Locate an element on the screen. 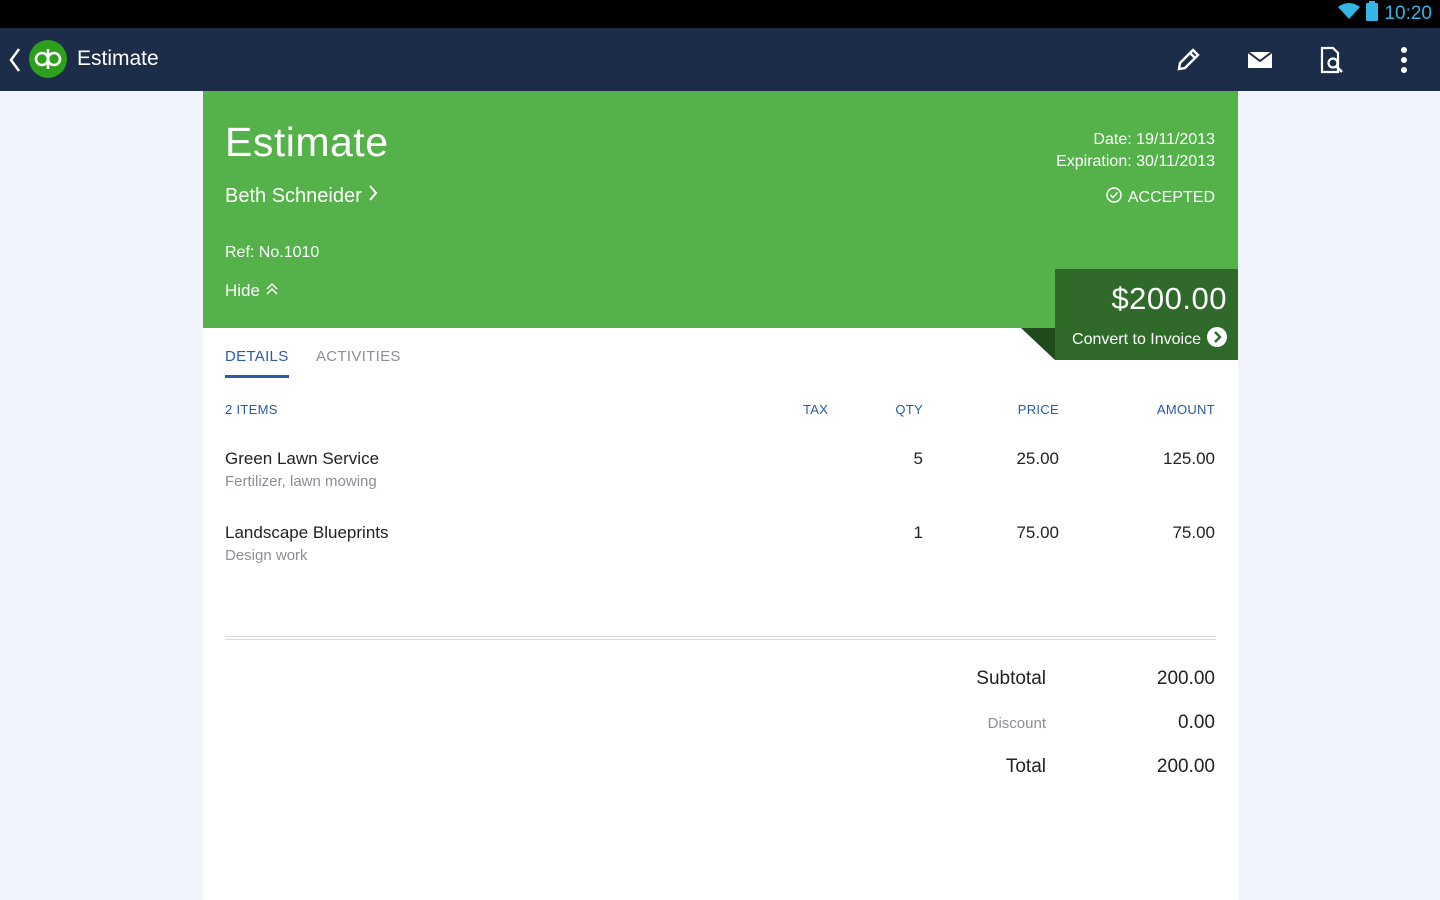 The image size is (1440, 900). status-badge: ACCEPTED is located at coordinates (1160, 197).